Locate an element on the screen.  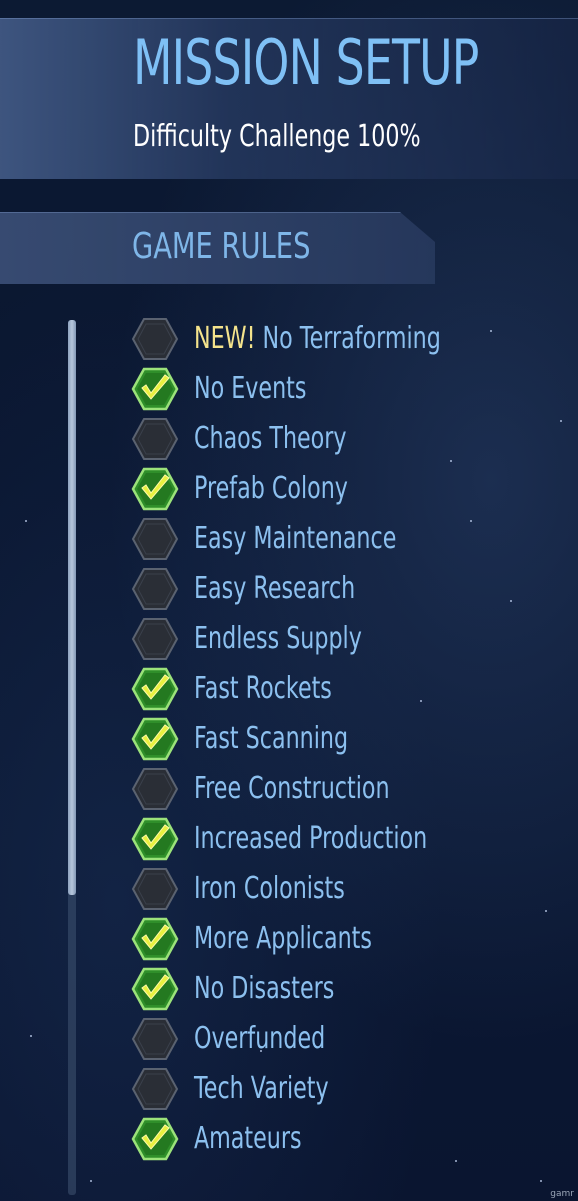
rule-label: Easy Maintenance is located at coordinates (295, 539).